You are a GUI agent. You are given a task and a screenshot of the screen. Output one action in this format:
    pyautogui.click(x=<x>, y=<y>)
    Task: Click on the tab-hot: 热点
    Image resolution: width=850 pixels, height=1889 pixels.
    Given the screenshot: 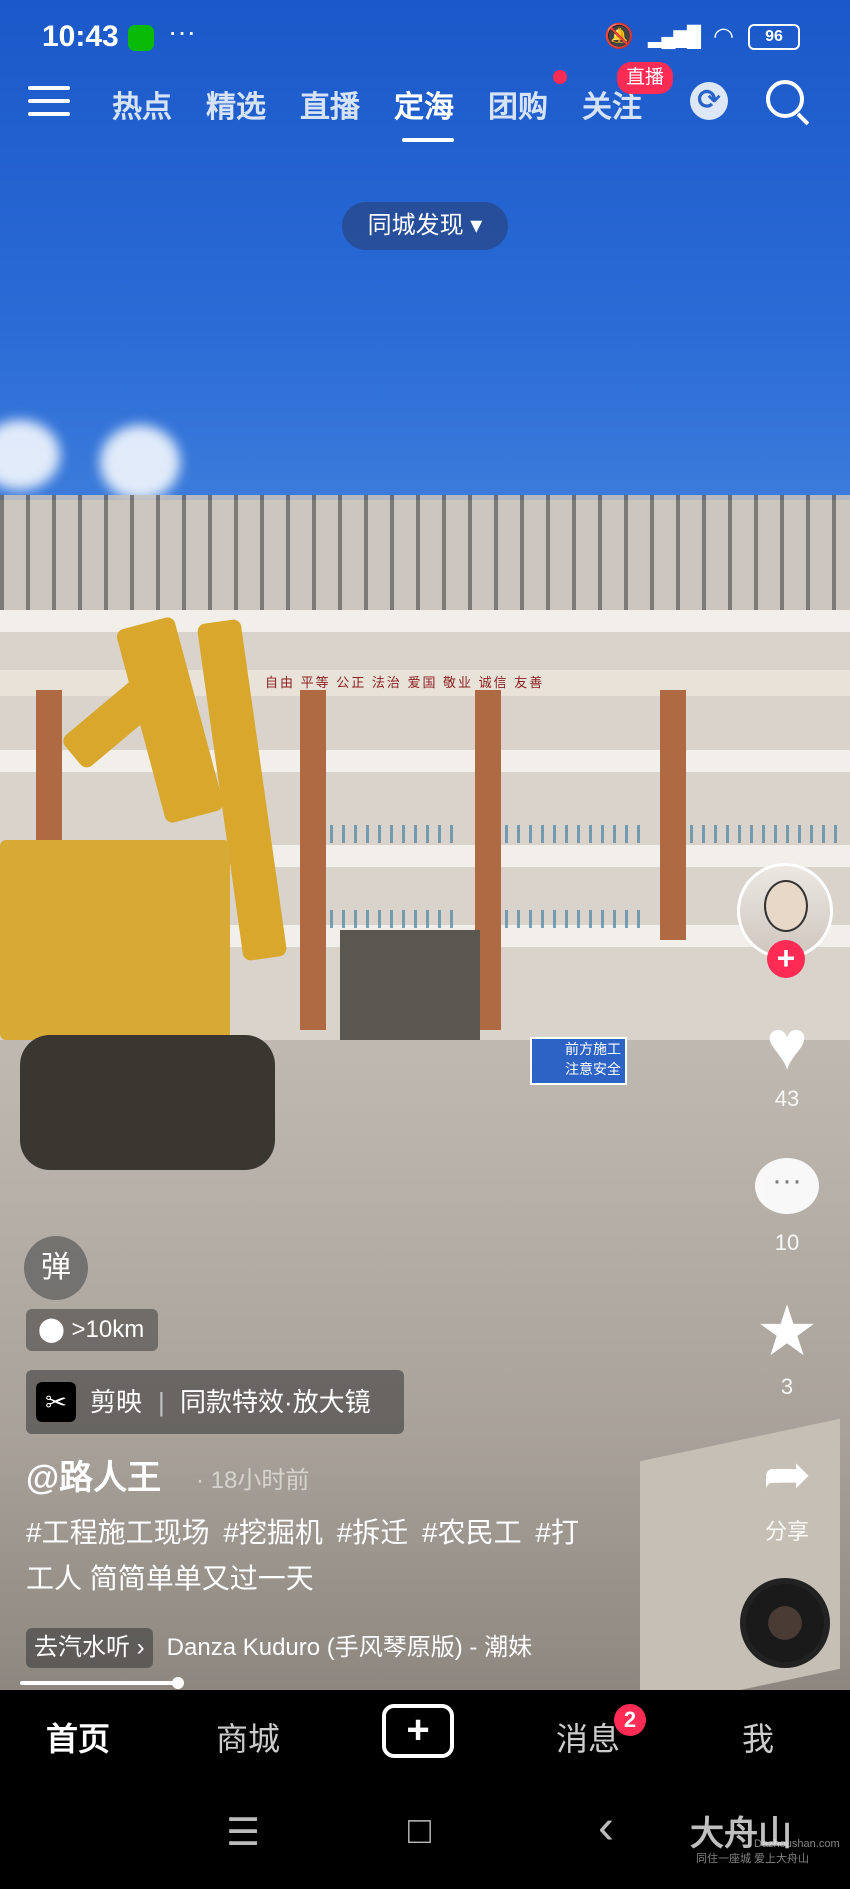 What is the action you would take?
    pyautogui.click(x=159, y=104)
    